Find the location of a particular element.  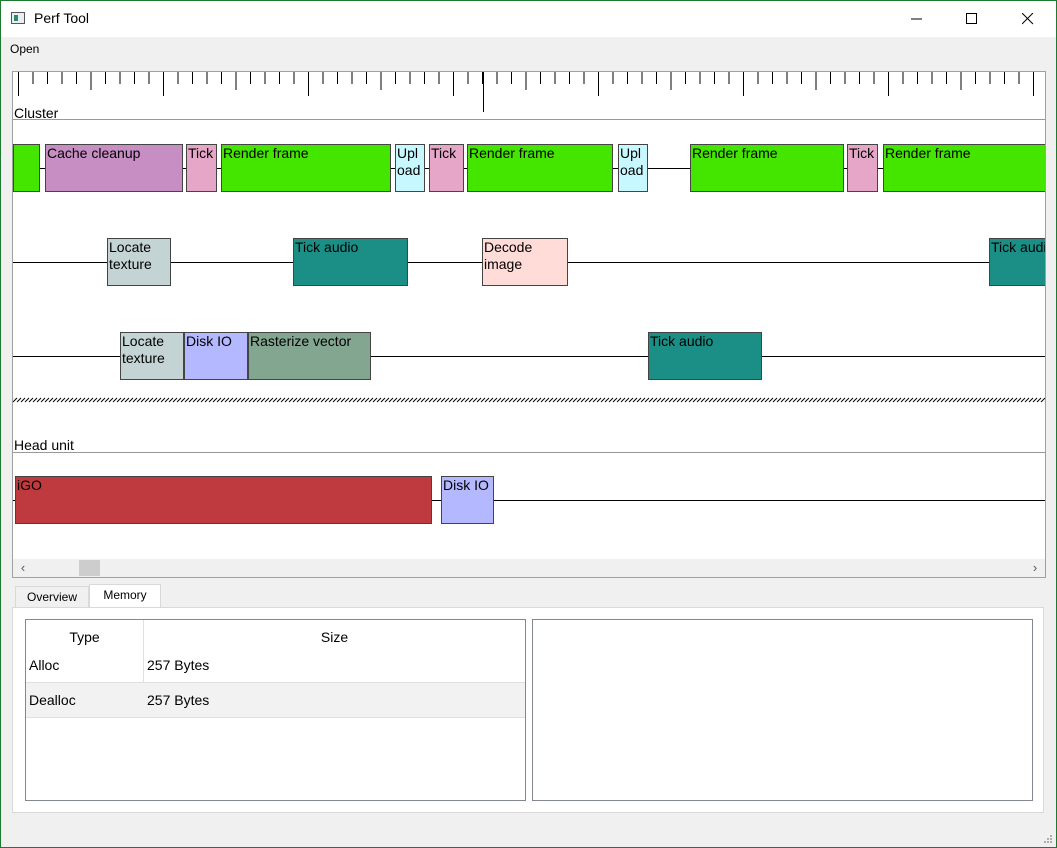

cluster-track1-block: Cache cleanup is located at coordinates (114, 168).